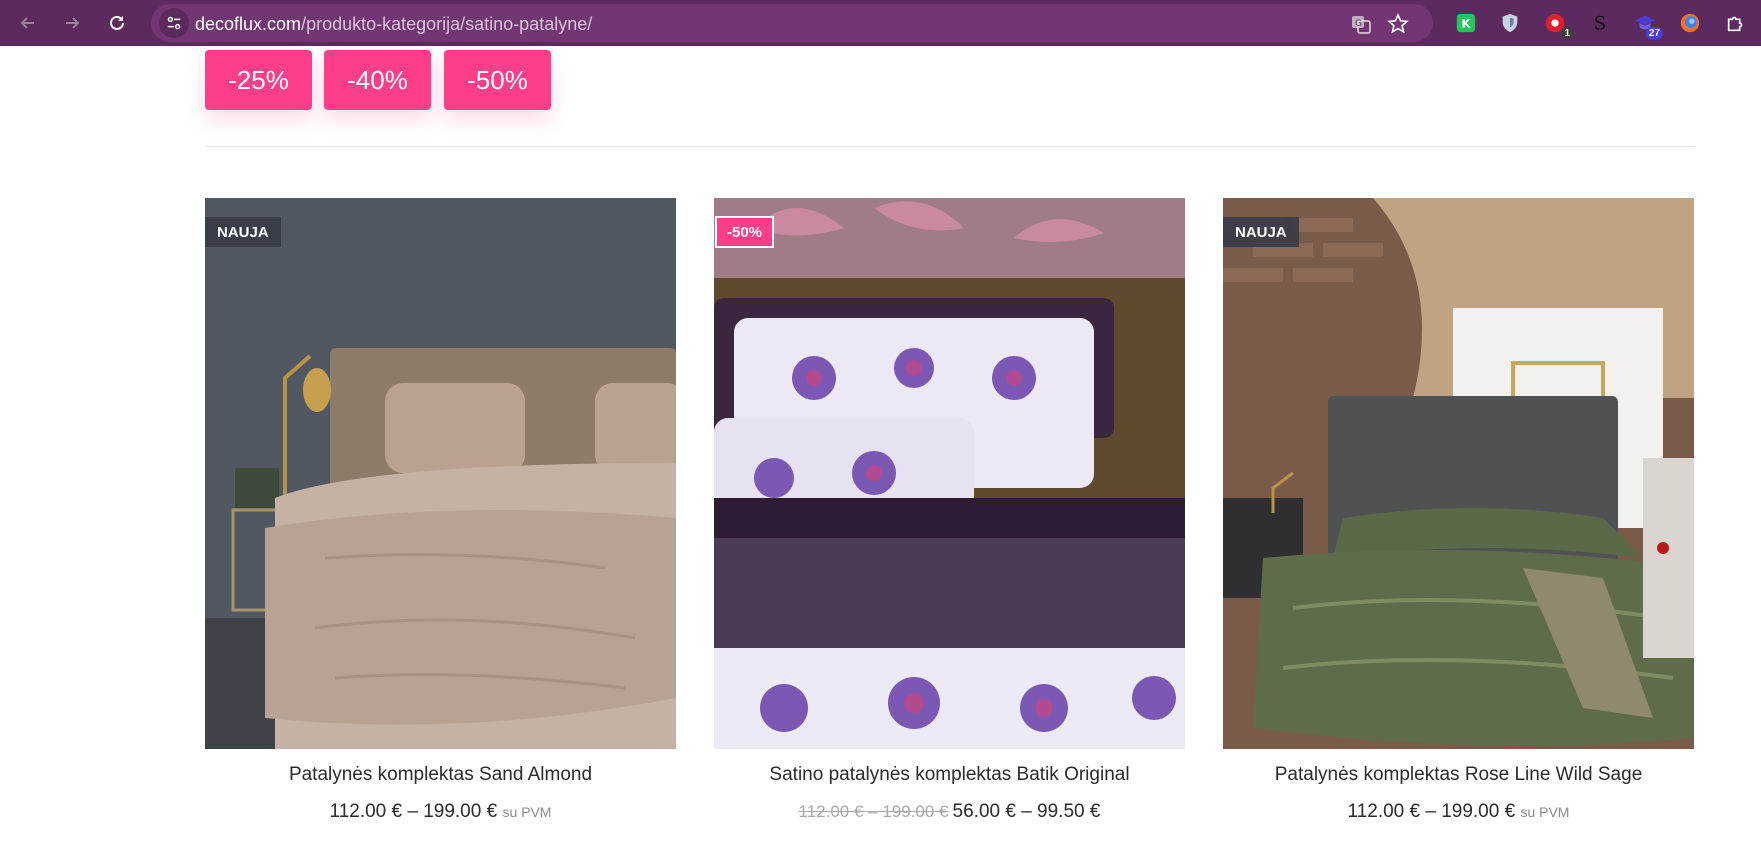 The width and height of the screenshot is (1761, 841). I want to click on reload-icon, so click(117, 22).